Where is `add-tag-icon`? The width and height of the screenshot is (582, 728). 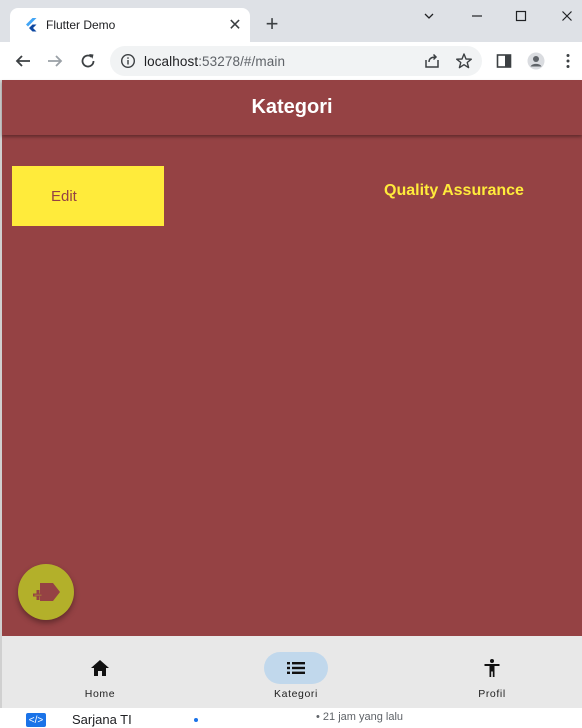 add-tag-icon is located at coordinates (46, 592).